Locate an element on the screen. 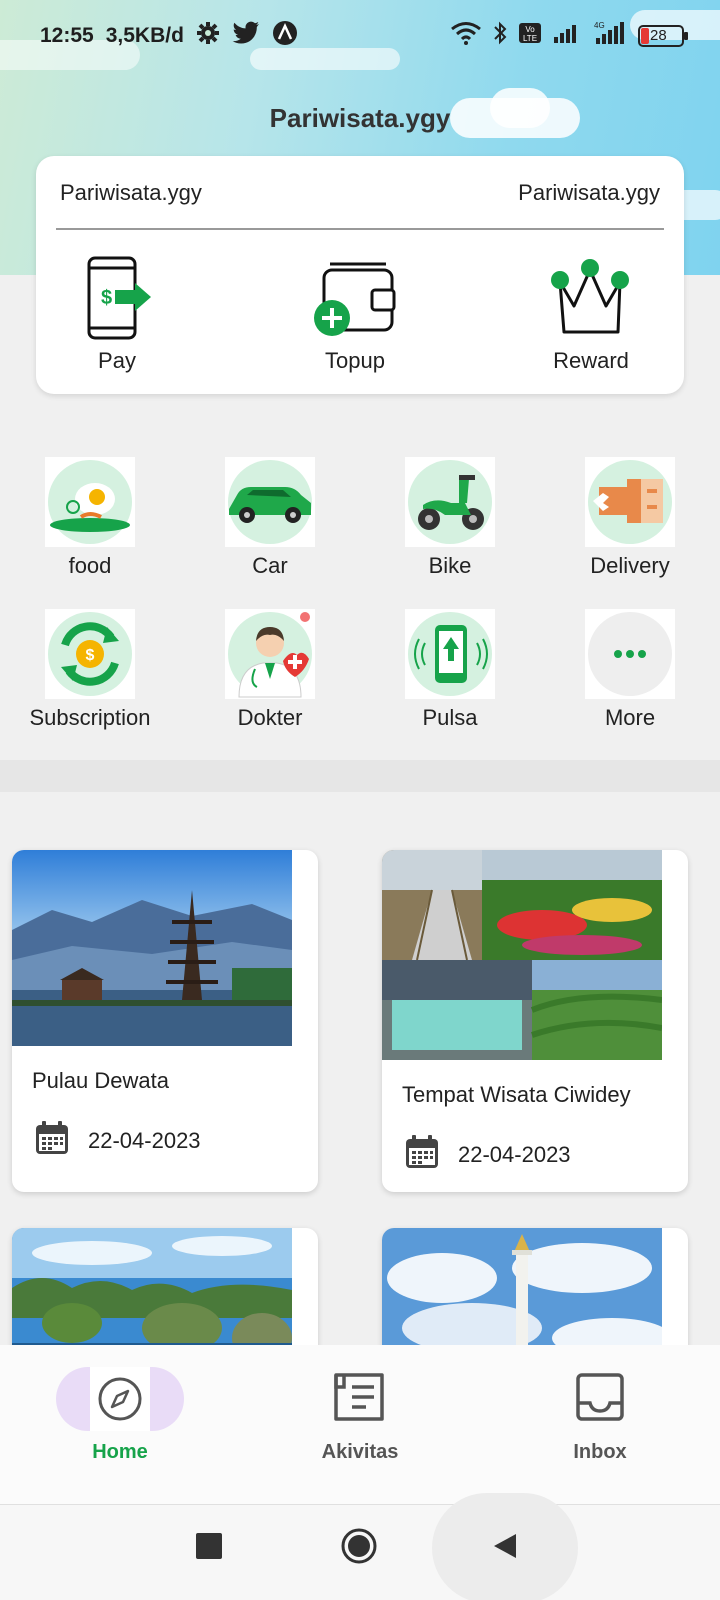 The width and height of the screenshot is (720, 1600). settings-gear-icon is located at coordinates (208, 36).